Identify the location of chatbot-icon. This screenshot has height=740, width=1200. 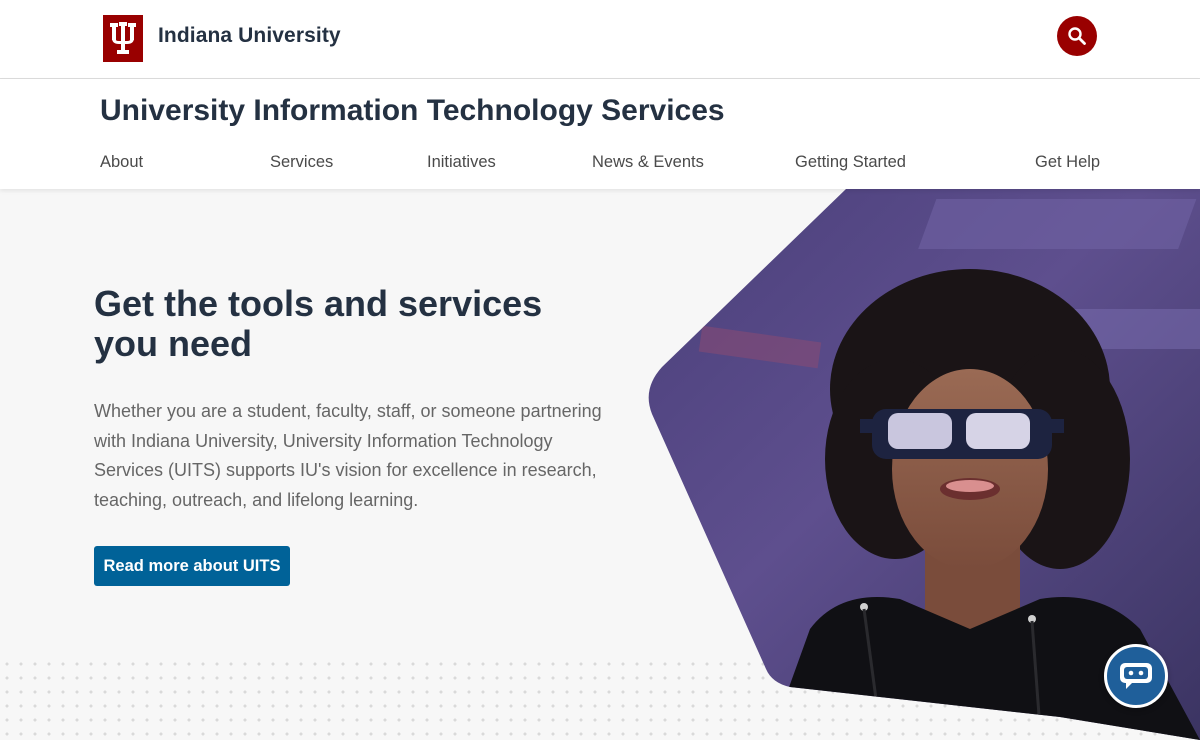
(1136, 676).